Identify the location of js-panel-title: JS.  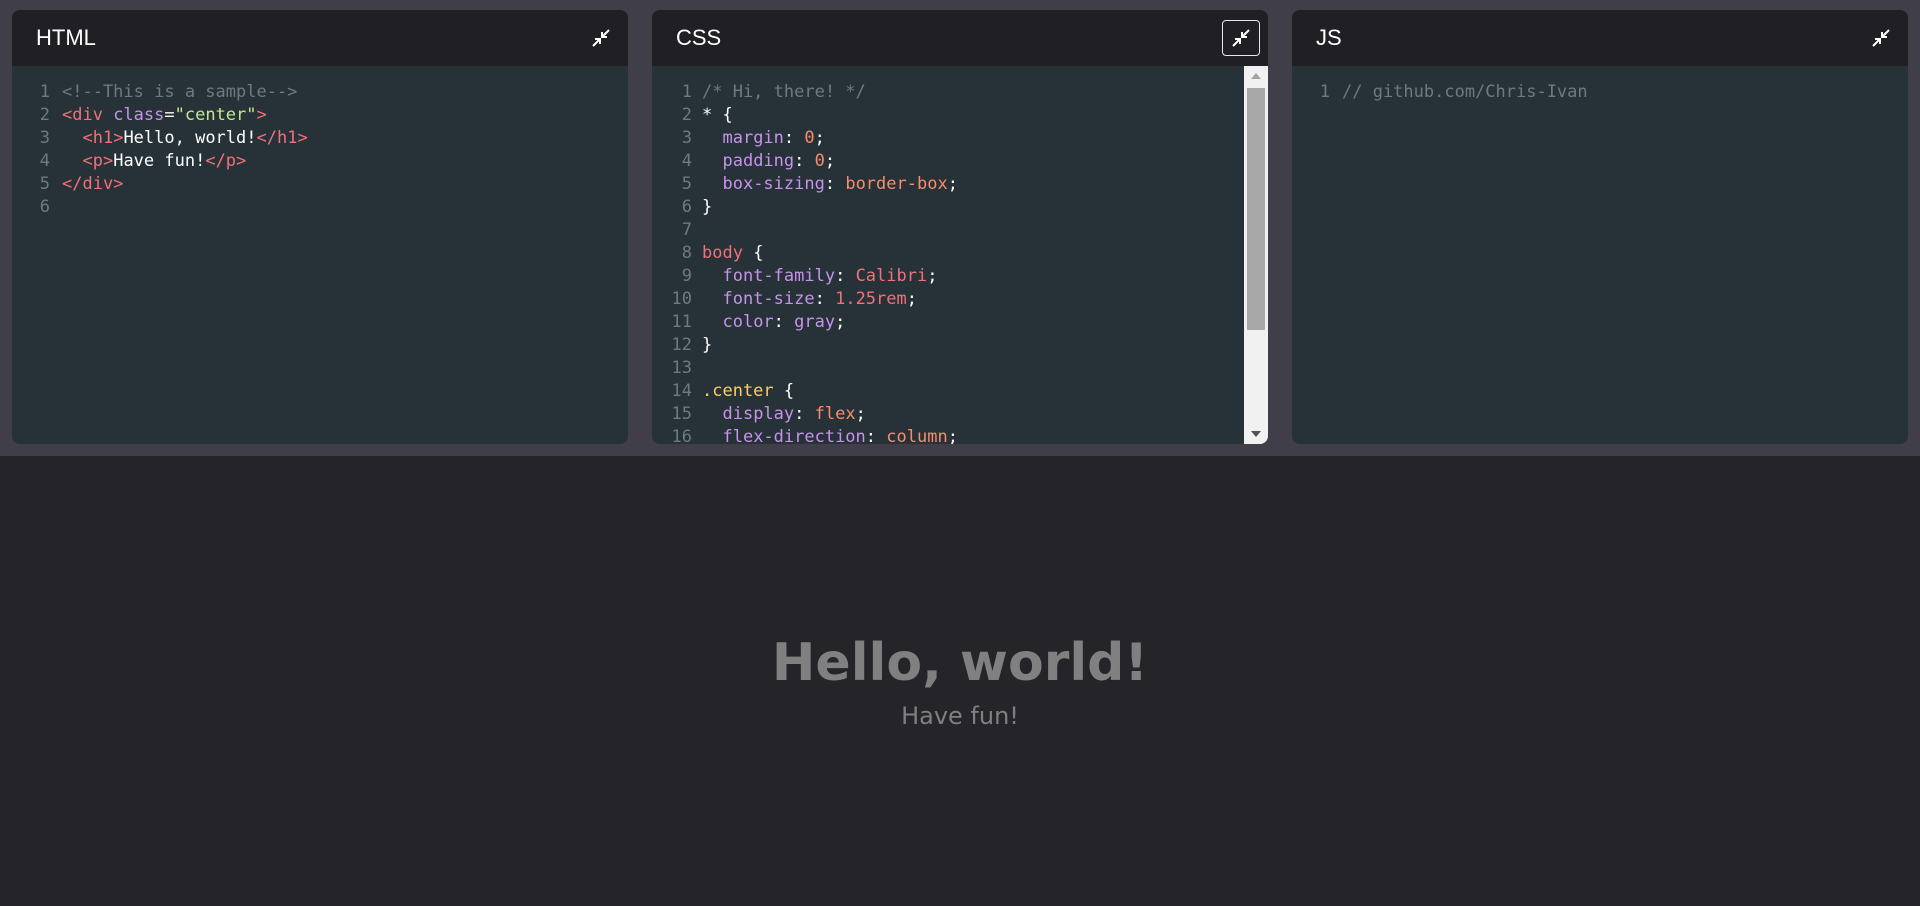
(1329, 37).